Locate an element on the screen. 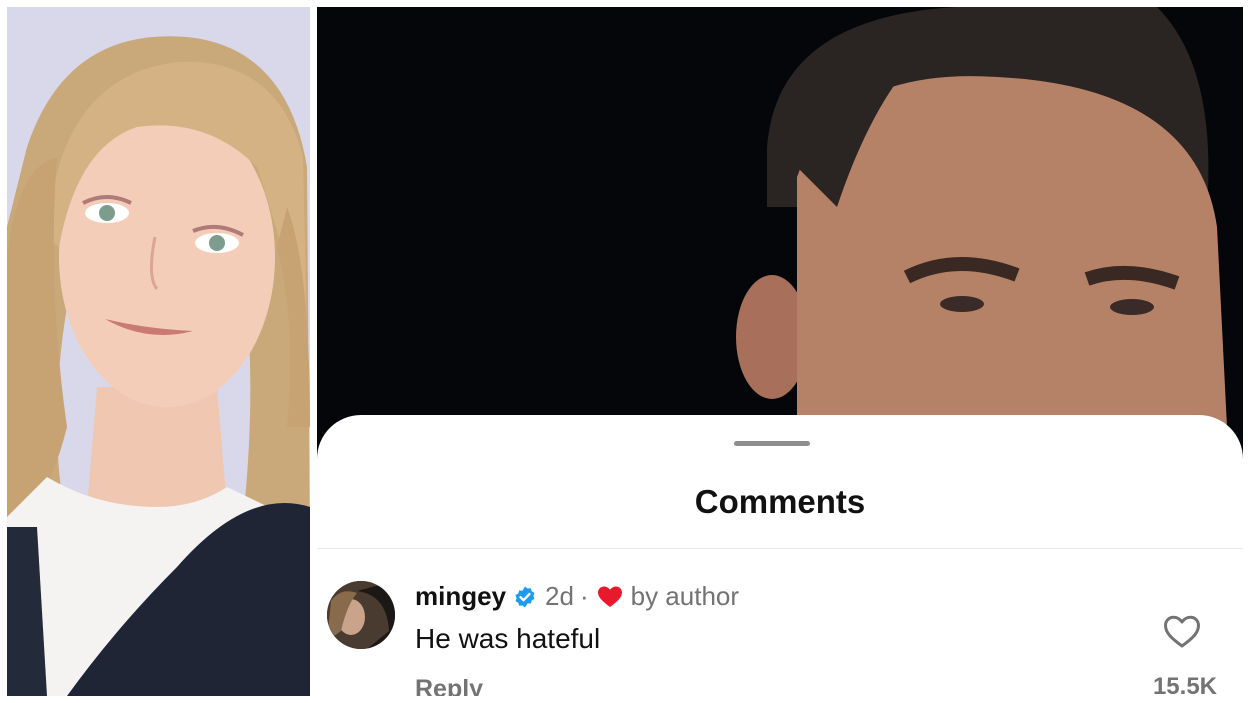 The image size is (1250, 703). like-count: 15.5K is located at coordinates (1184, 684).